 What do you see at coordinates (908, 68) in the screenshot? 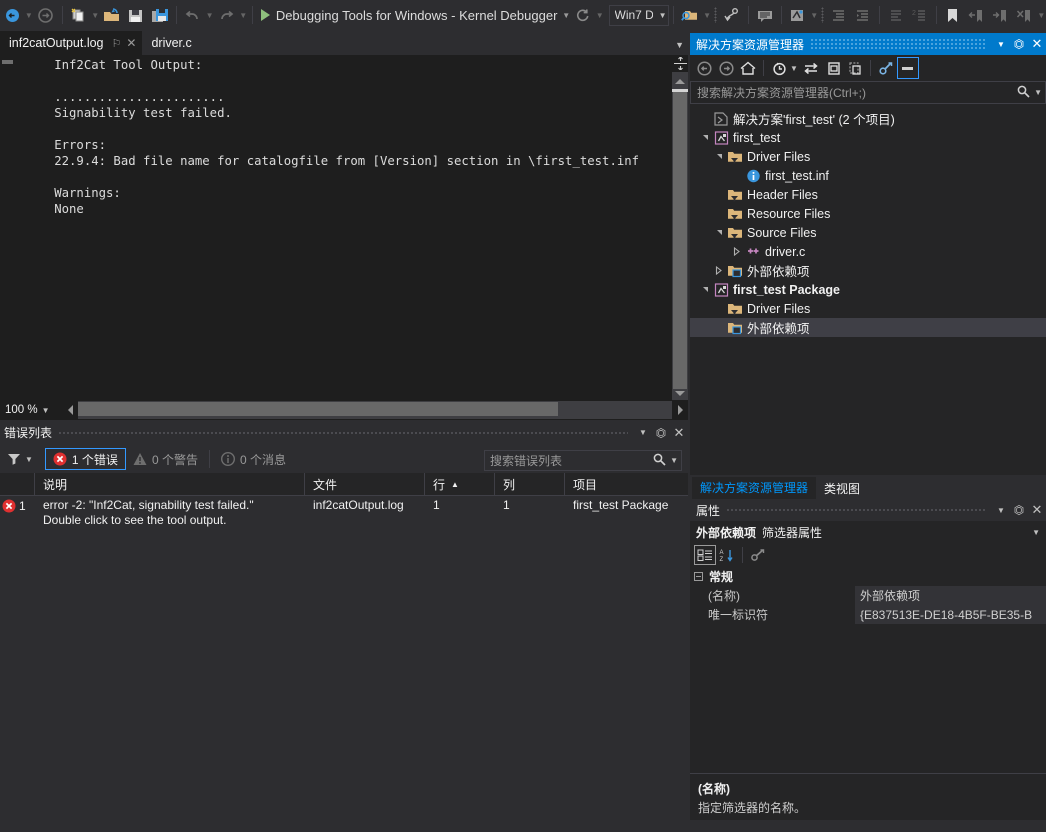
I see `preview-selected-items-icon` at bounding box center [908, 68].